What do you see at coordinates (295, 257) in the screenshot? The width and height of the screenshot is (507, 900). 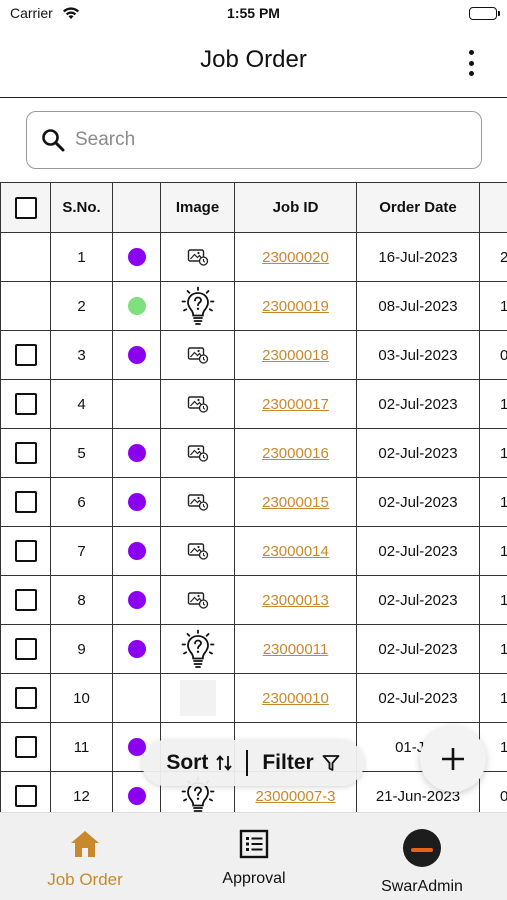 I see `job-id-link: 23000020` at bounding box center [295, 257].